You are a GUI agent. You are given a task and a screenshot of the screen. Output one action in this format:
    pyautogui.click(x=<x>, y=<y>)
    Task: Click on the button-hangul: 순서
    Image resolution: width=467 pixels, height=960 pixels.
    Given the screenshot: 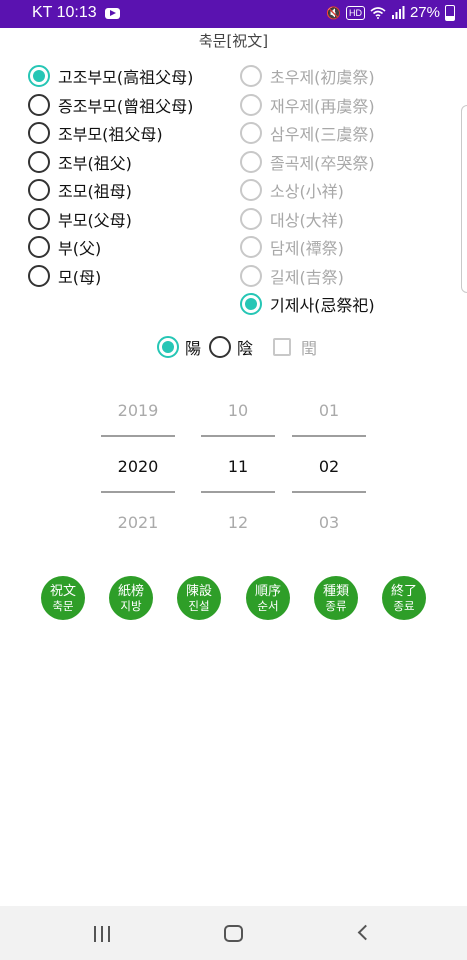 What is the action you would take?
    pyautogui.click(x=268, y=605)
    